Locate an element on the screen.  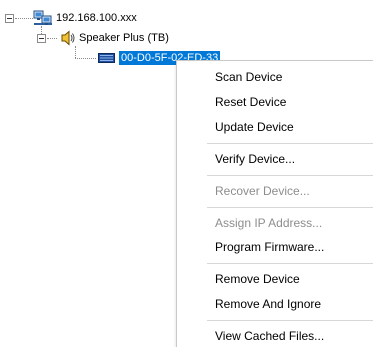
menu-item-scan-device: Scan Device is located at coordinates (248, 77).